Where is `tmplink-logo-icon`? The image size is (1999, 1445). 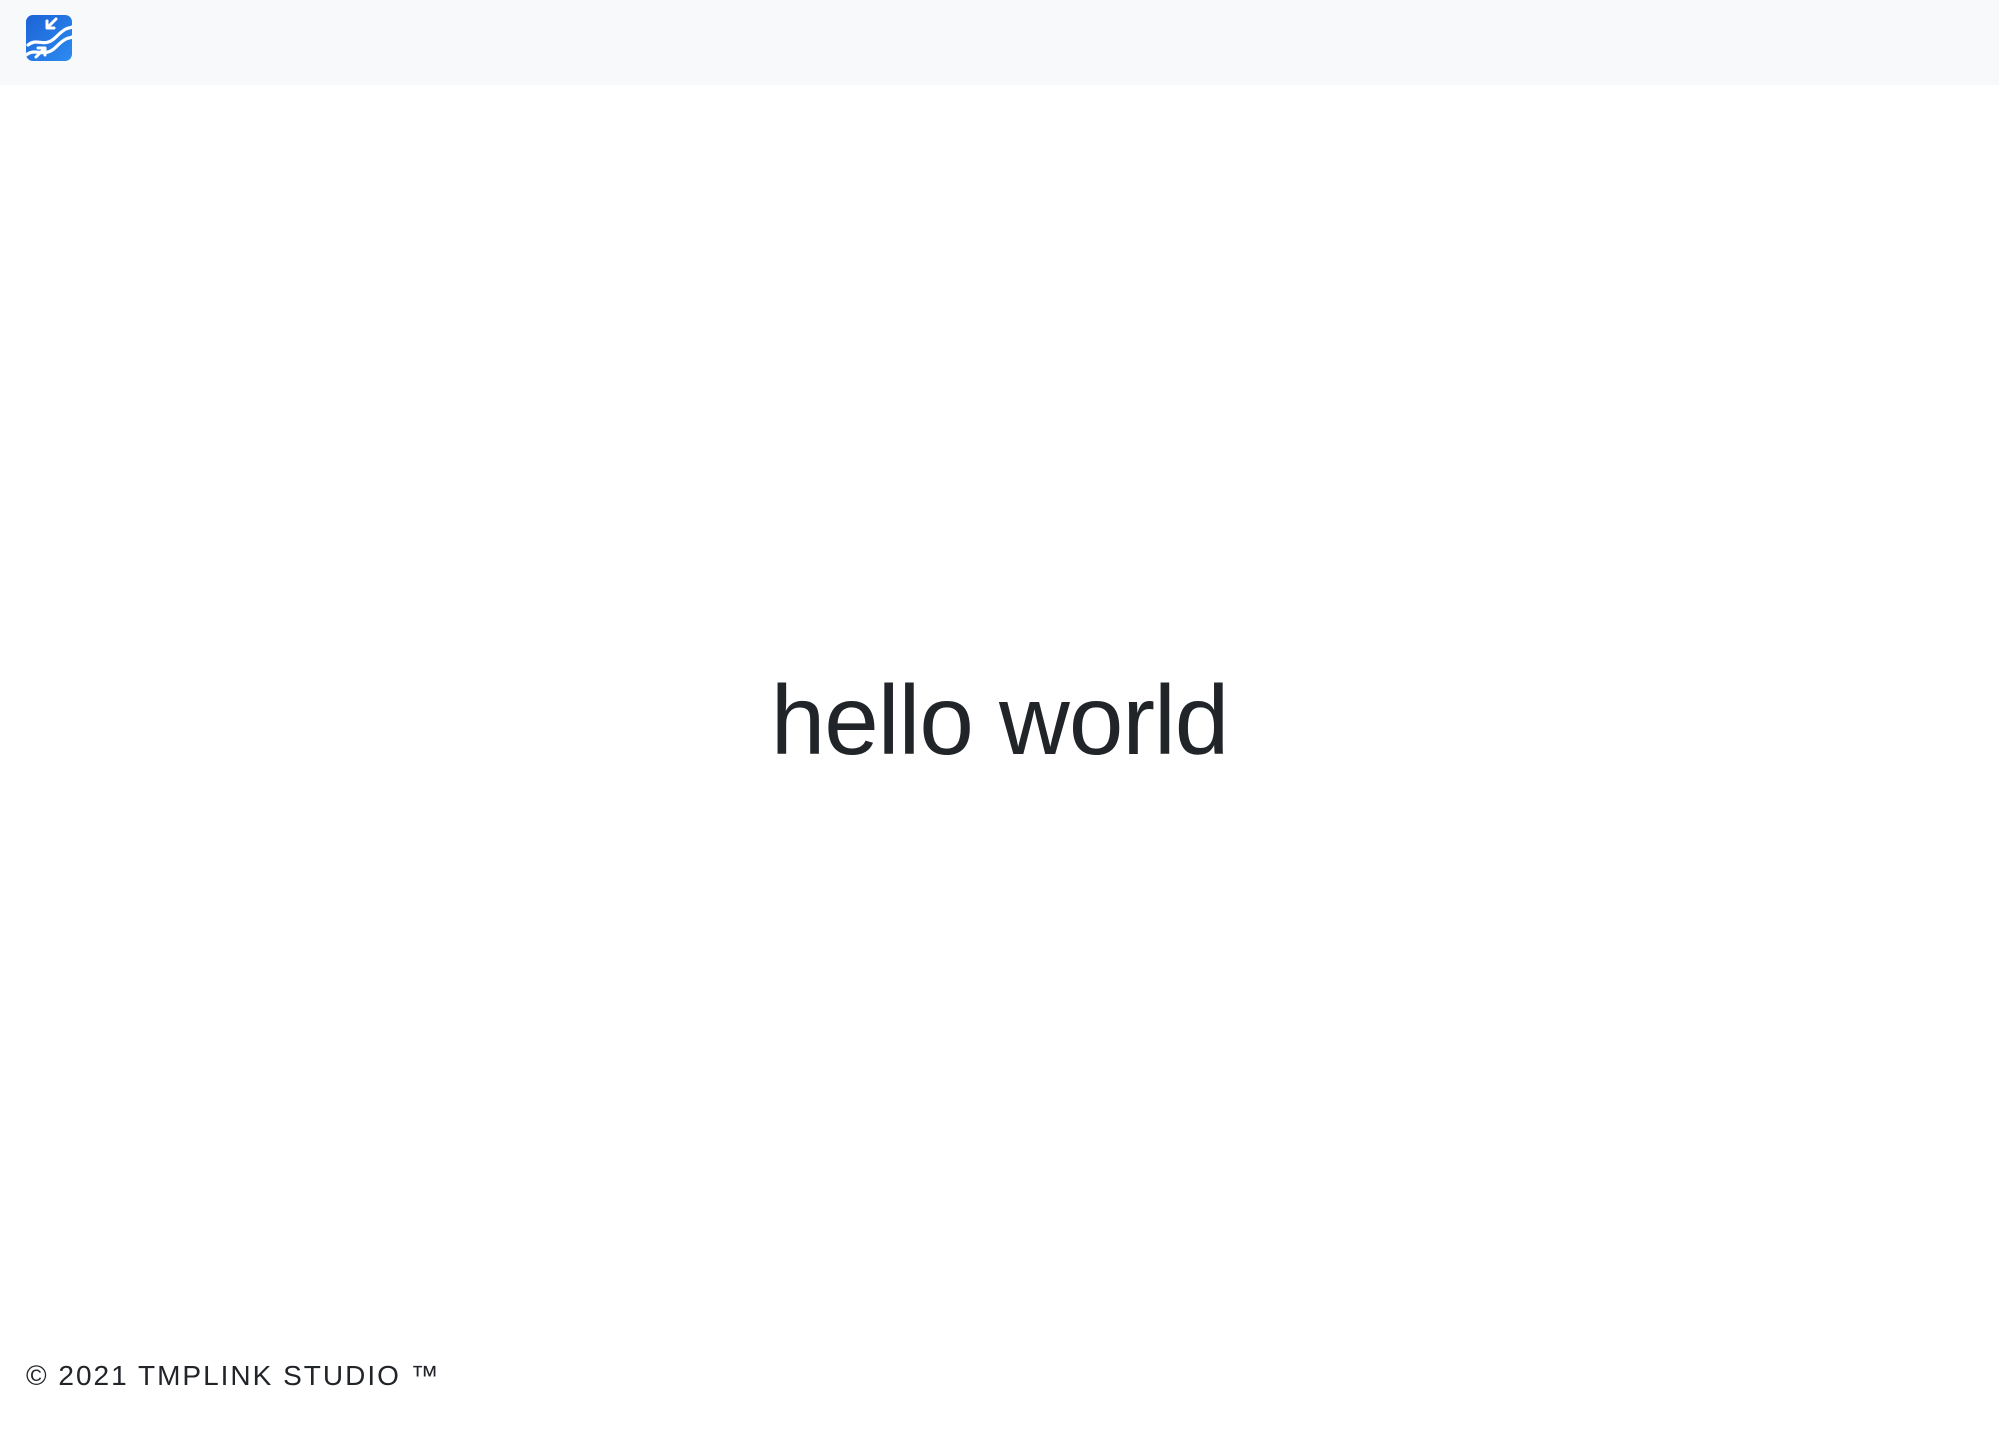 tmplink-logo-icon is located at coordinates (49, 38).